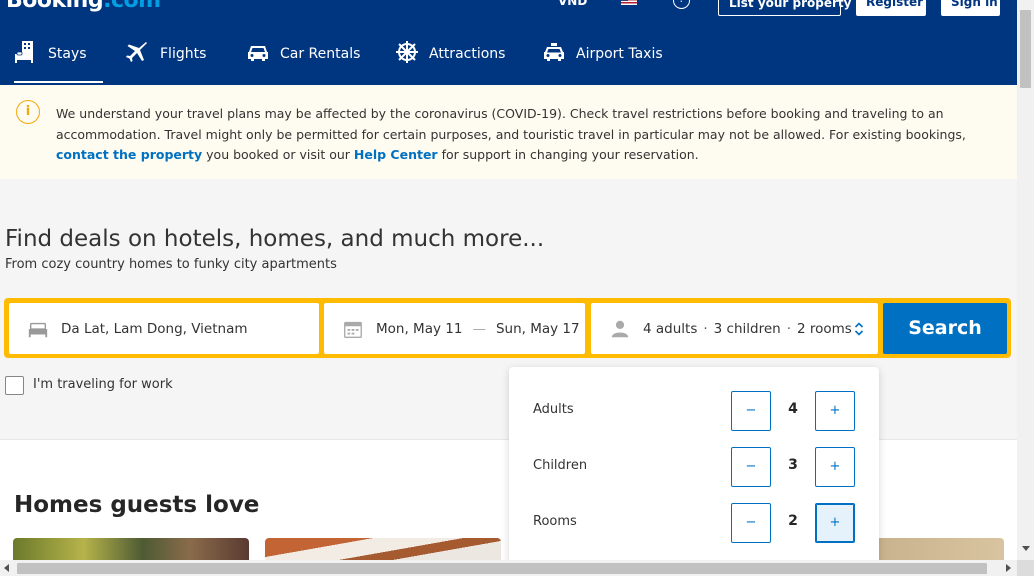 This screenshot has width=1034, height=576. I want to click on booking-logo: Booking.com, so click(83, 6).